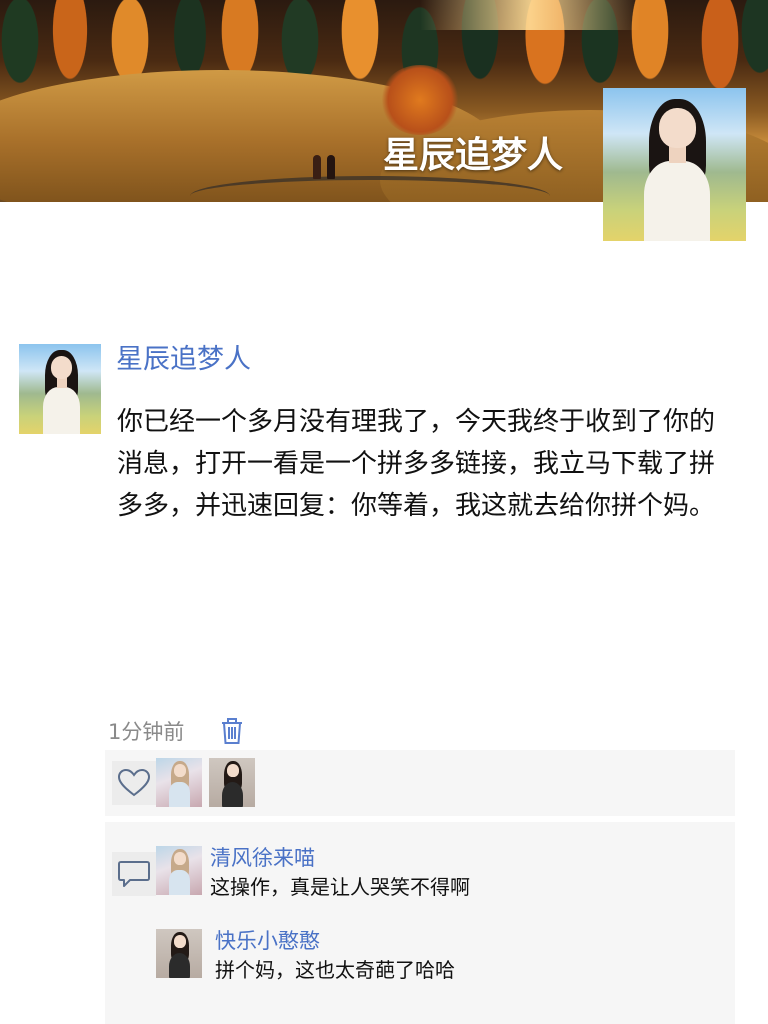 The width and height of the screenshot is (768, 1024). I want to click on profile-display-name: 星辰追梦人, so click(473, 155).